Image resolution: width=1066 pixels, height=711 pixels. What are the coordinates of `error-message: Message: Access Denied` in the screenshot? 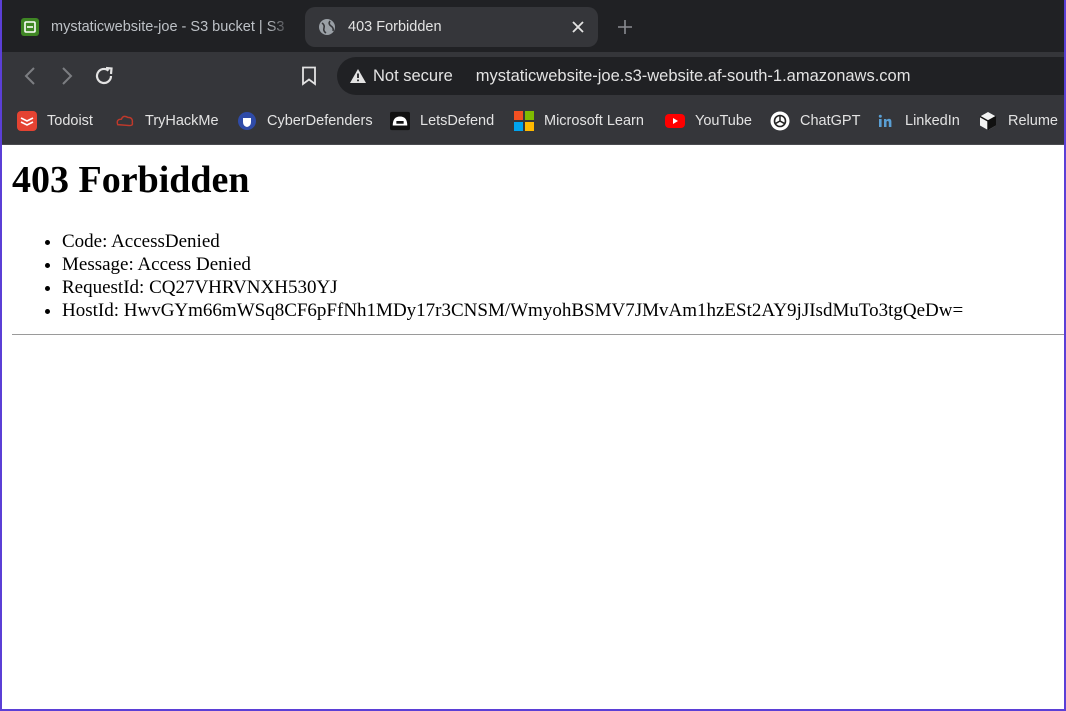 It's located at (512, 264).